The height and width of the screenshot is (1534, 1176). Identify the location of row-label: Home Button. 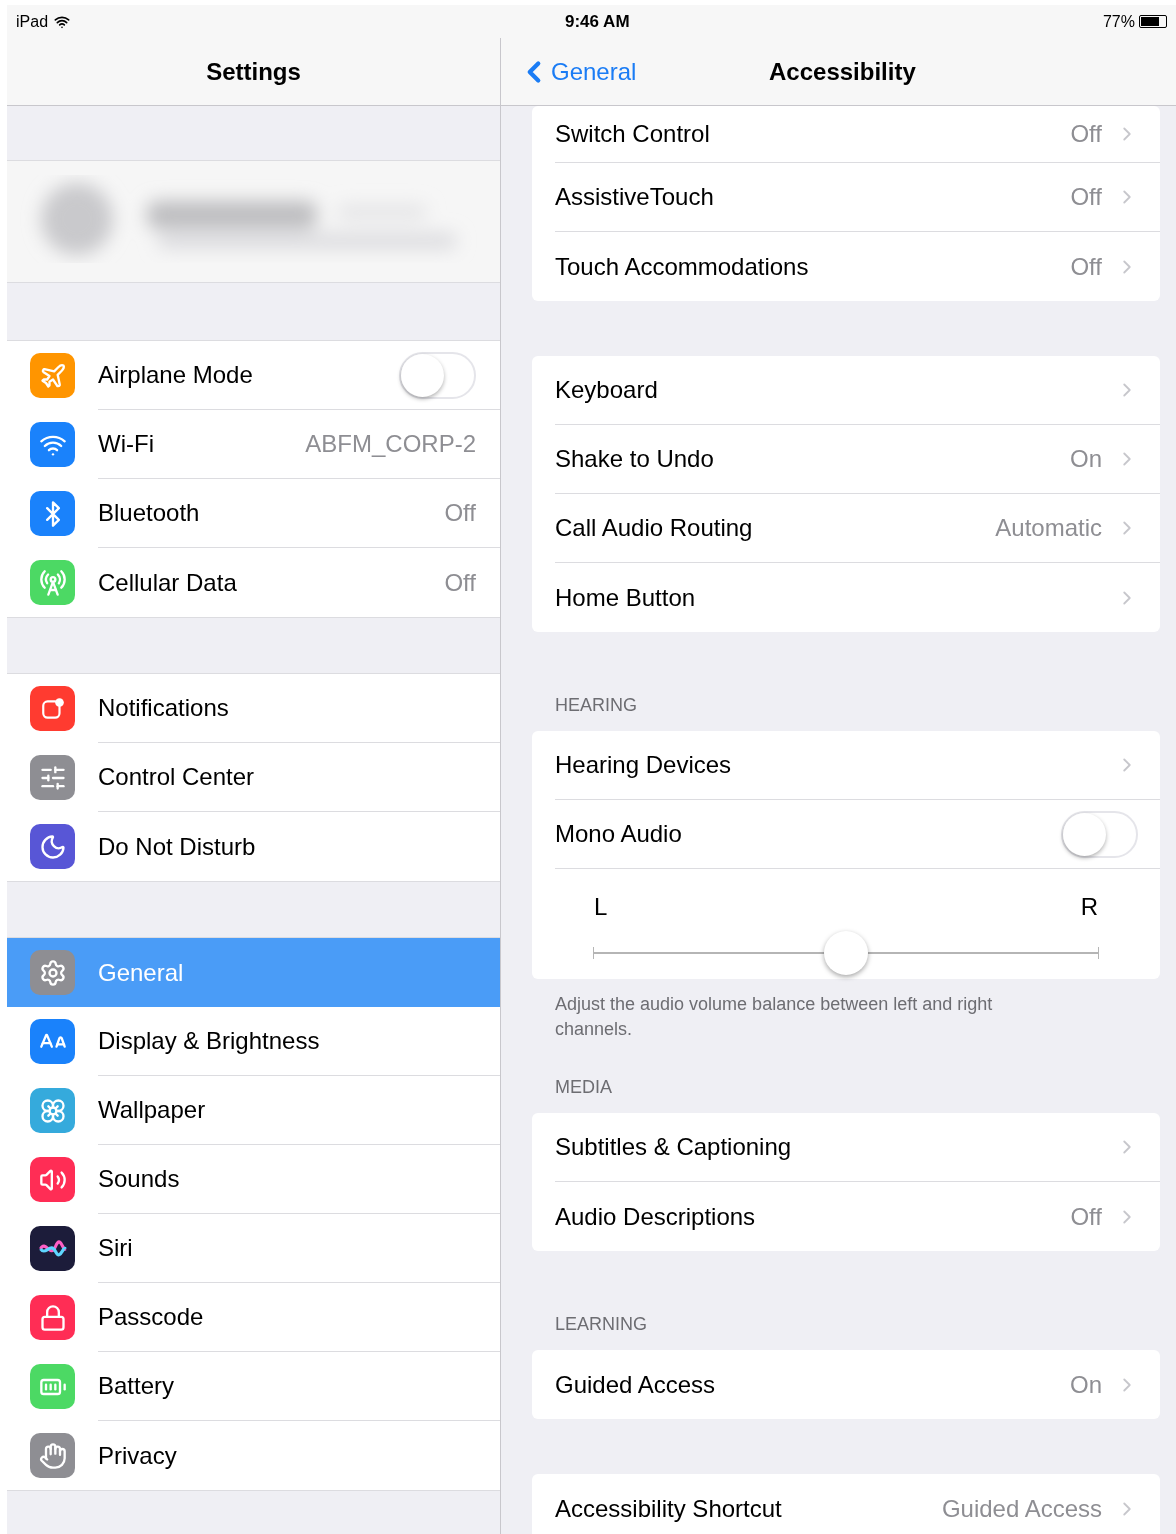
(625, 597).